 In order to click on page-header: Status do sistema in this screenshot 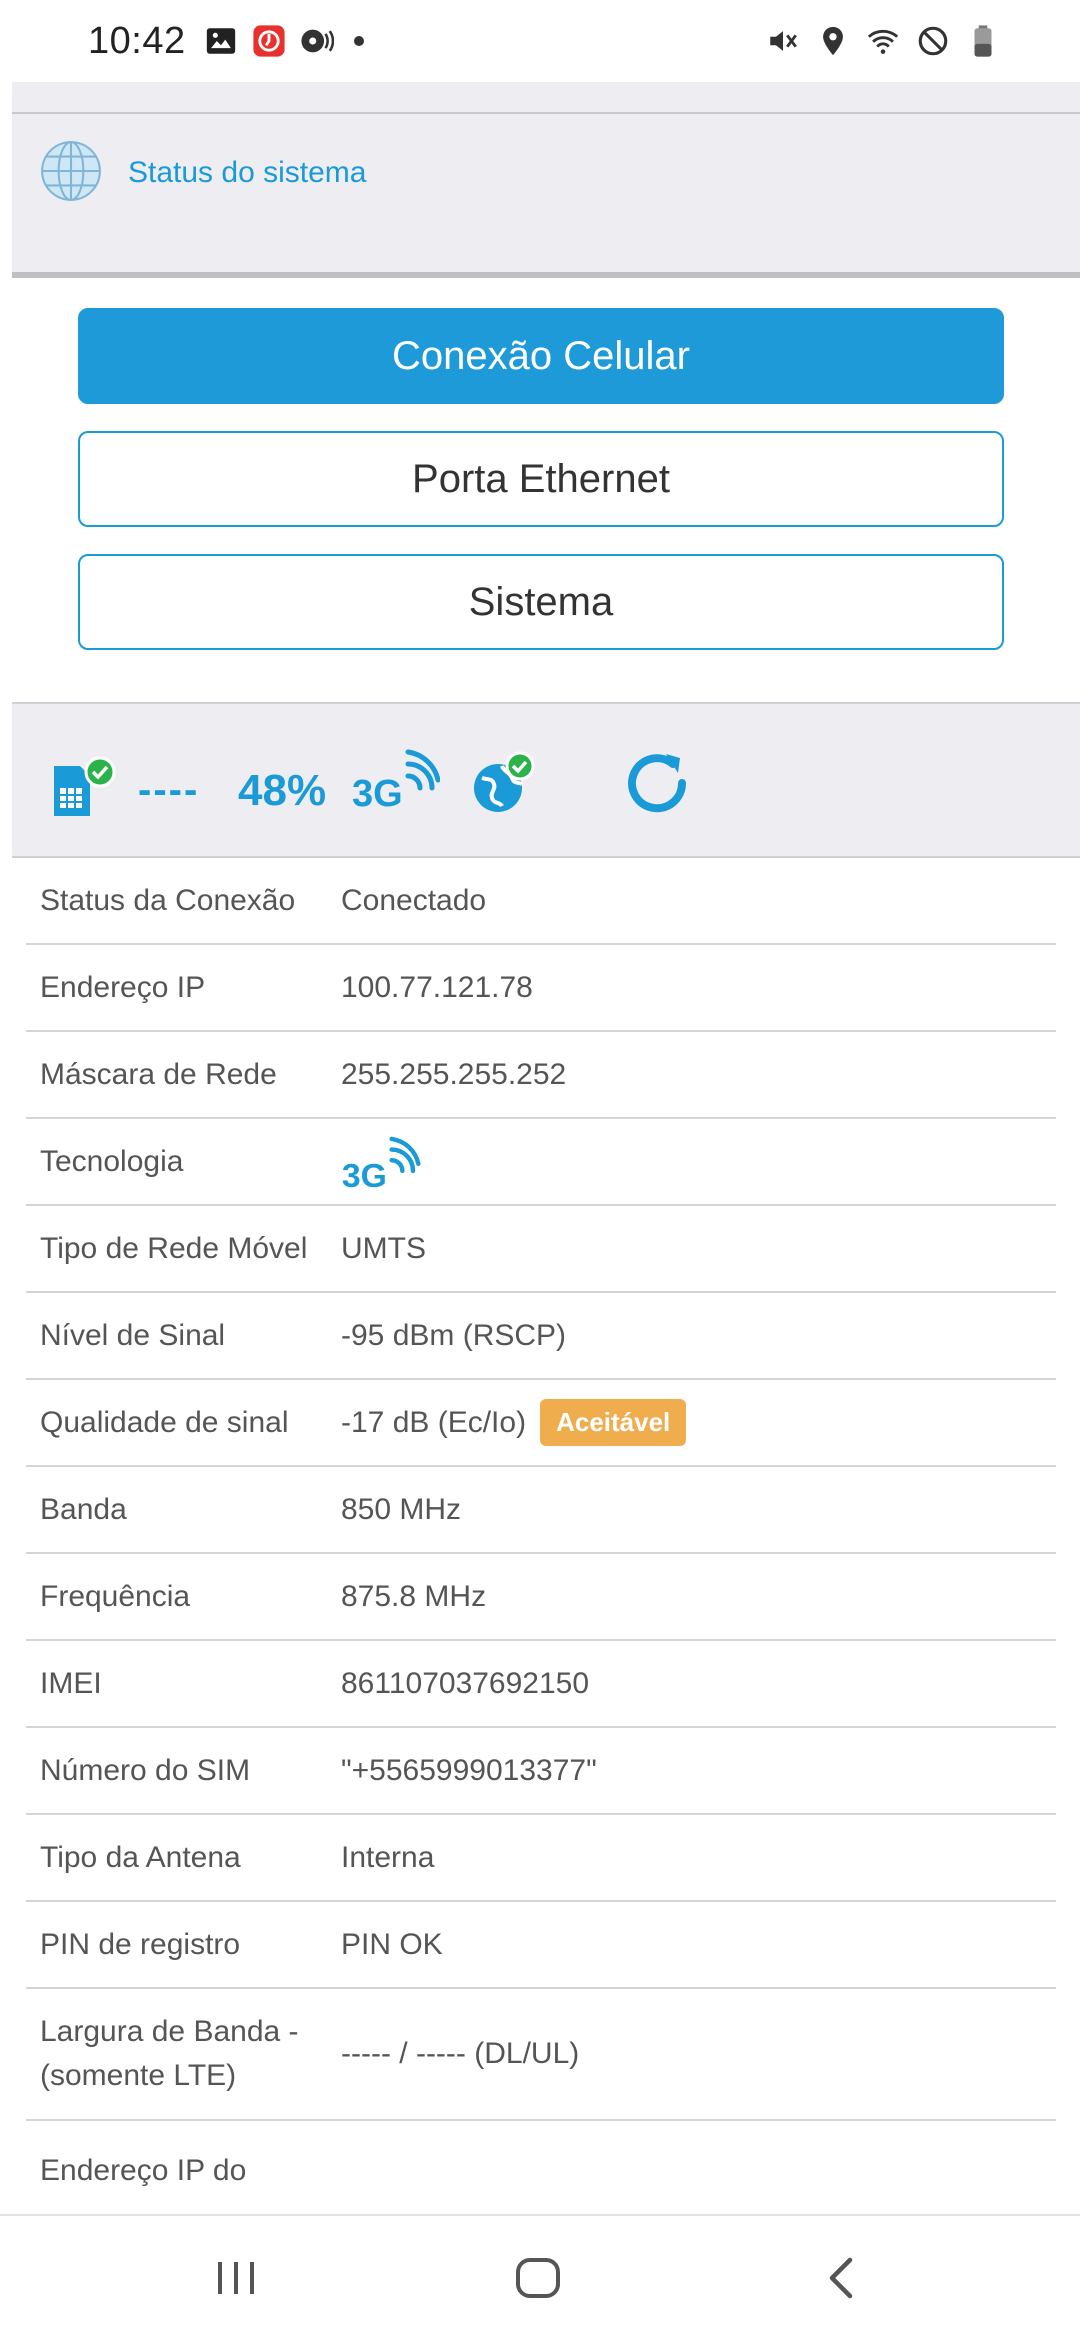, I will do `click(546, 180)`.